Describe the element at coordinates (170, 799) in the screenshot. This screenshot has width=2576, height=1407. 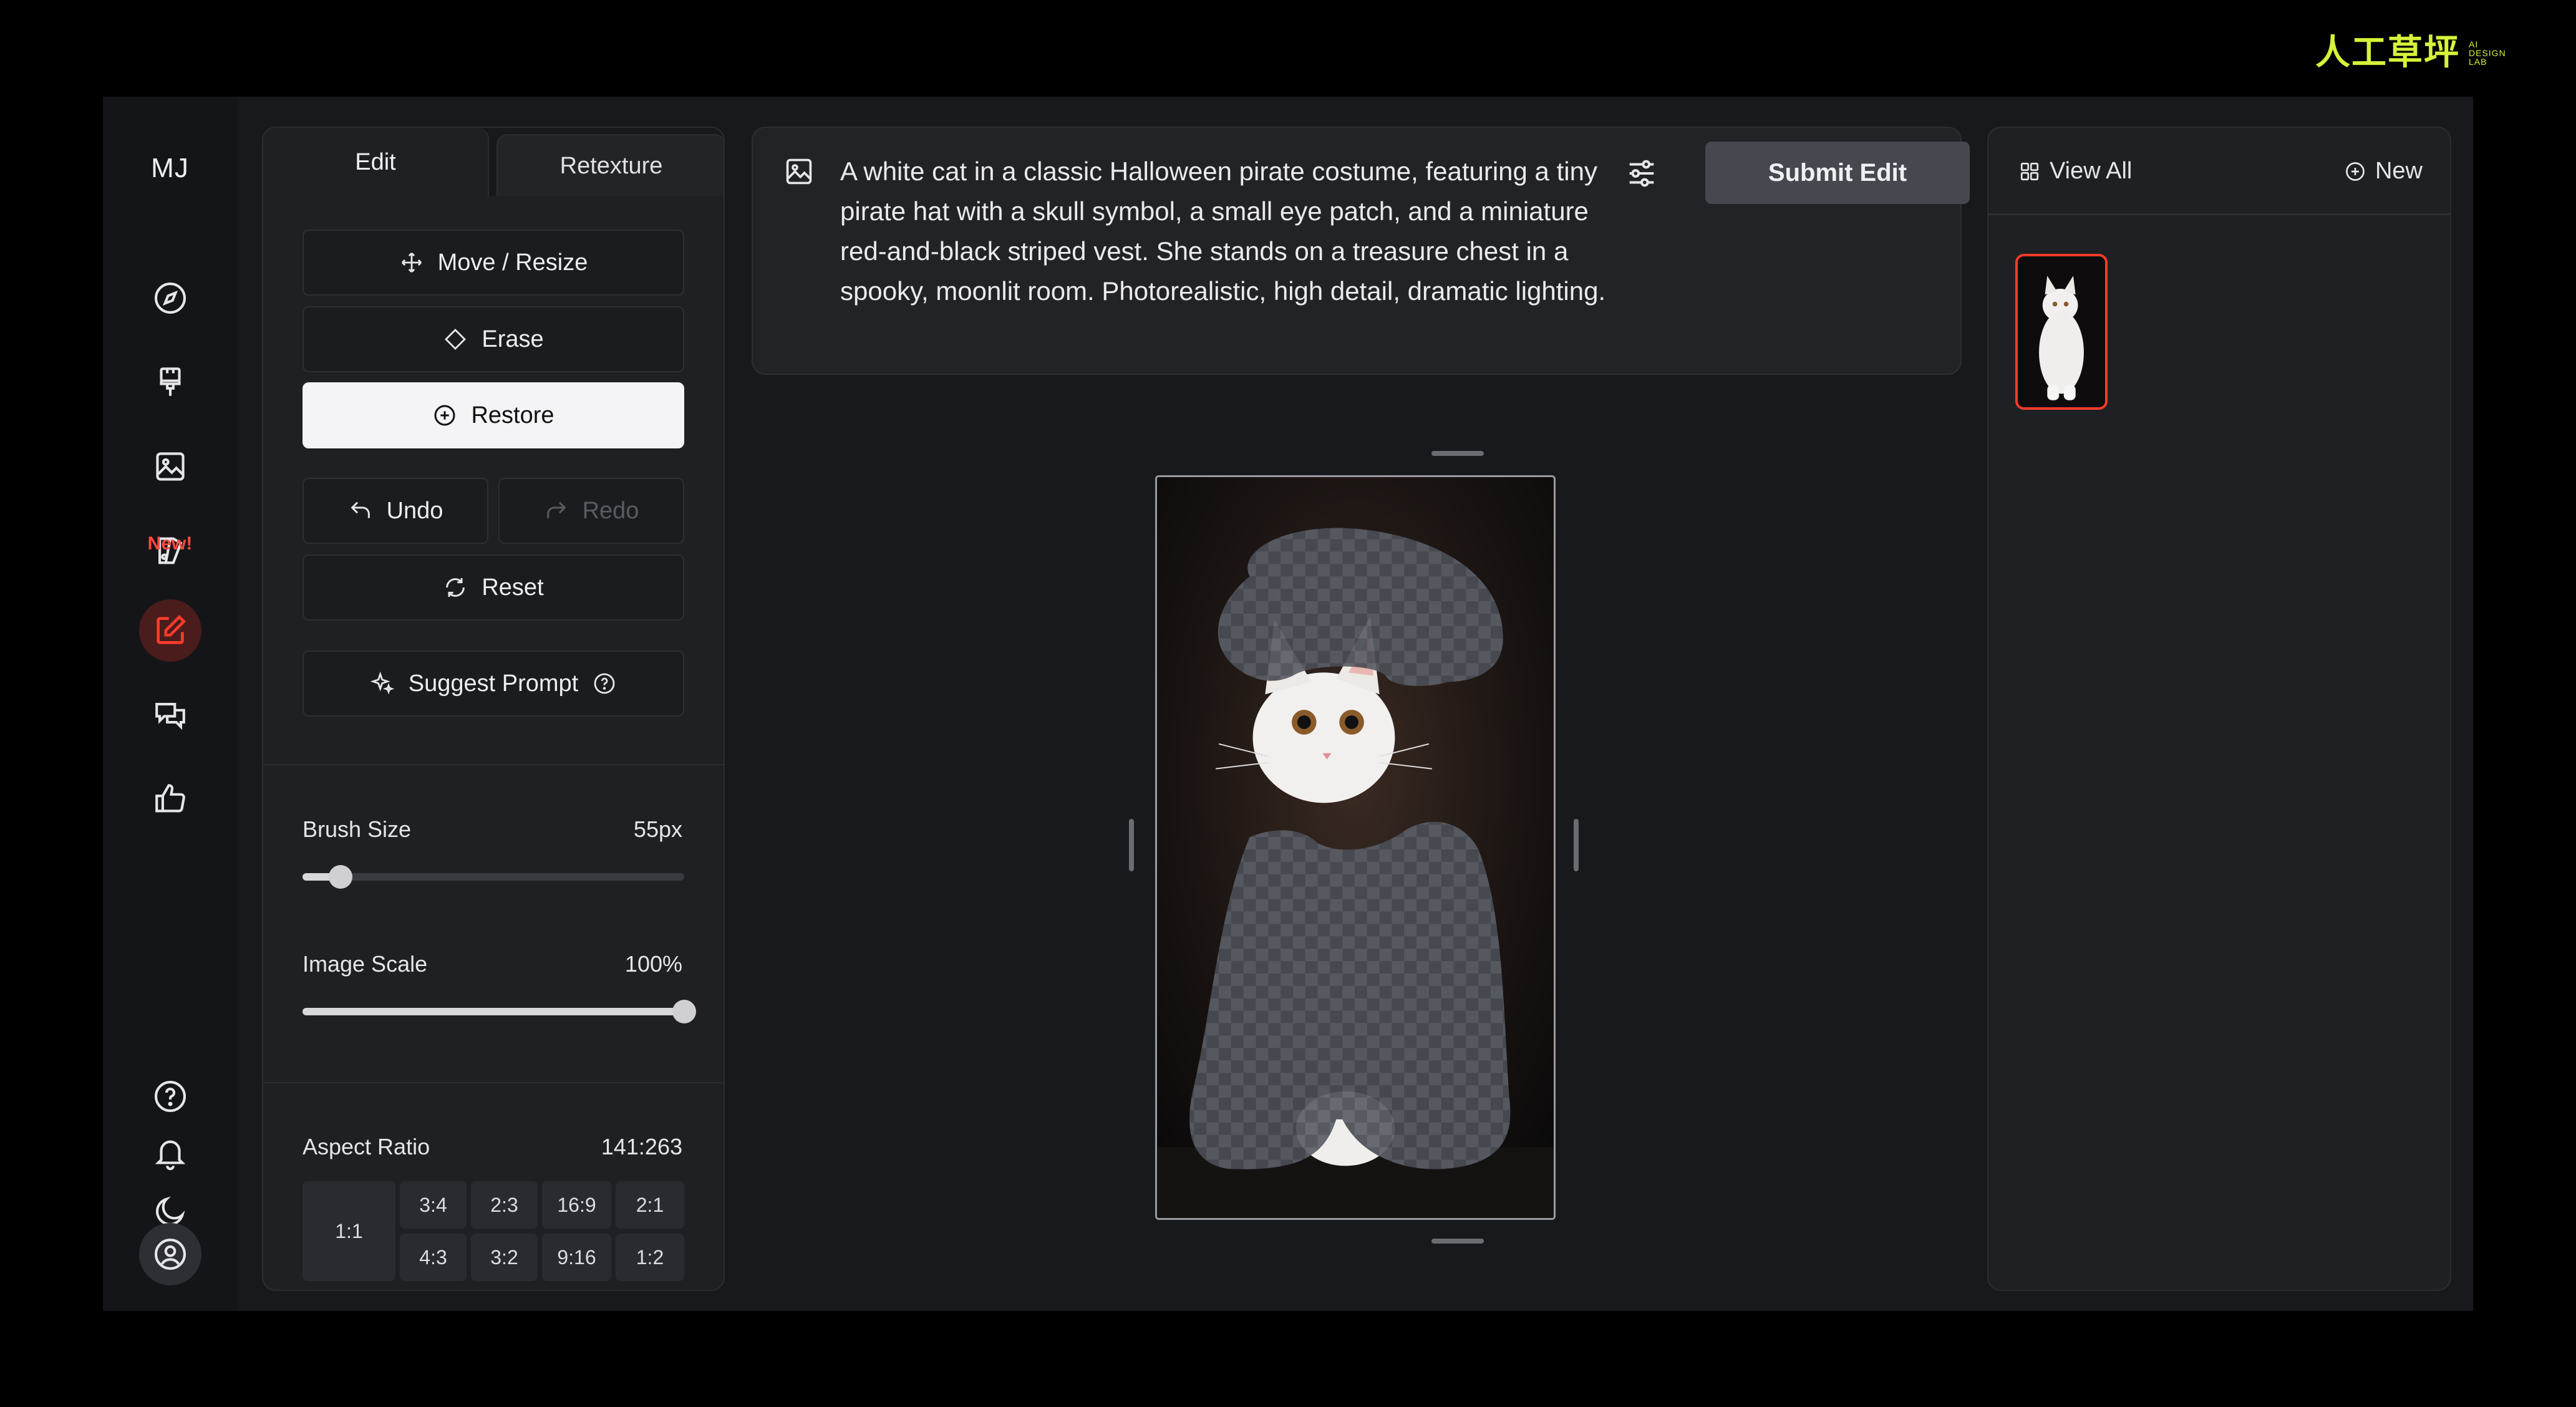
I see `like-icon` at that location.